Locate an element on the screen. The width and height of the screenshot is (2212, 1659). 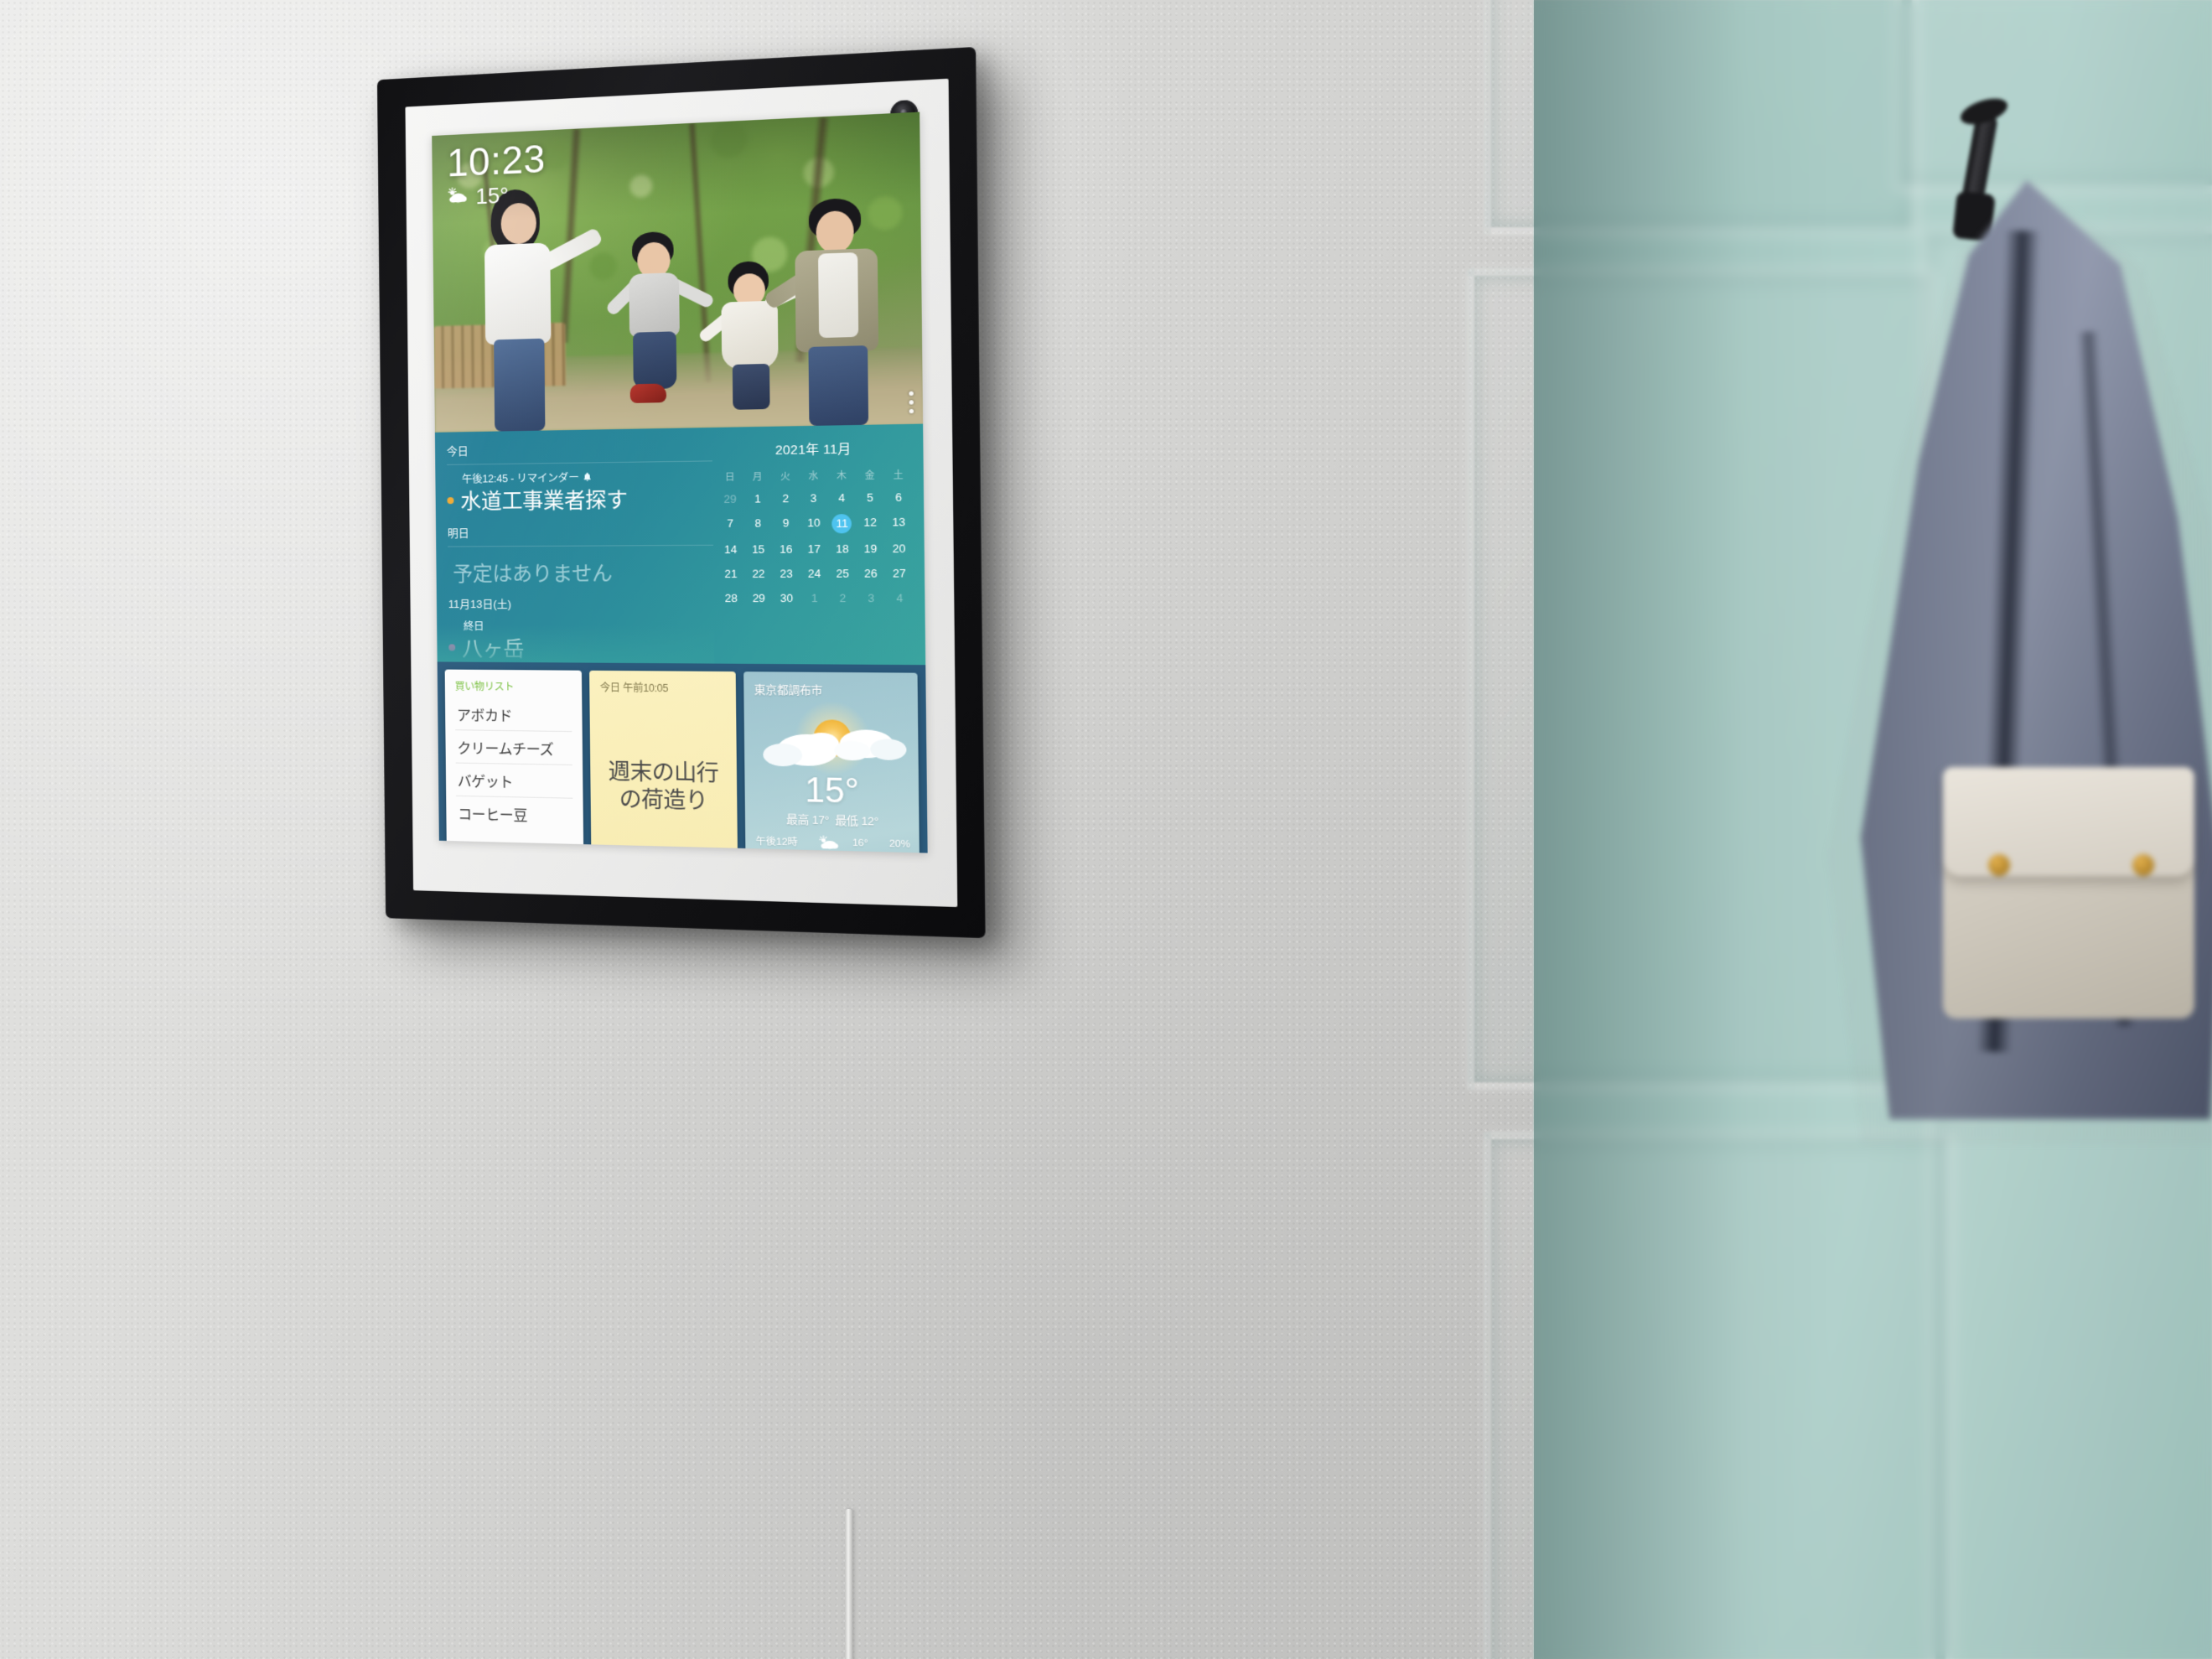
calendar-weekday: 月 is located at coordinates (757, 477).